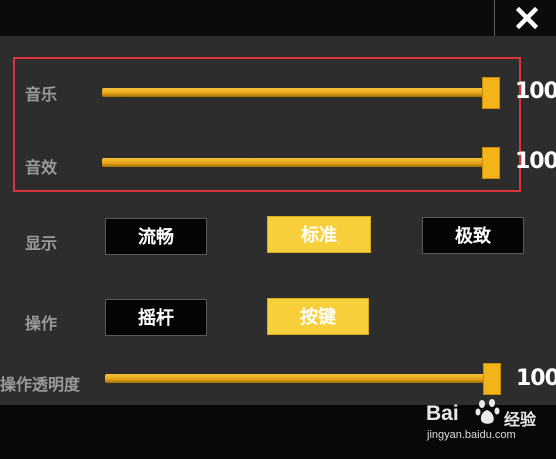 The image size is (556, 459). I want to click on music-slider-fill, so click(301, 92).